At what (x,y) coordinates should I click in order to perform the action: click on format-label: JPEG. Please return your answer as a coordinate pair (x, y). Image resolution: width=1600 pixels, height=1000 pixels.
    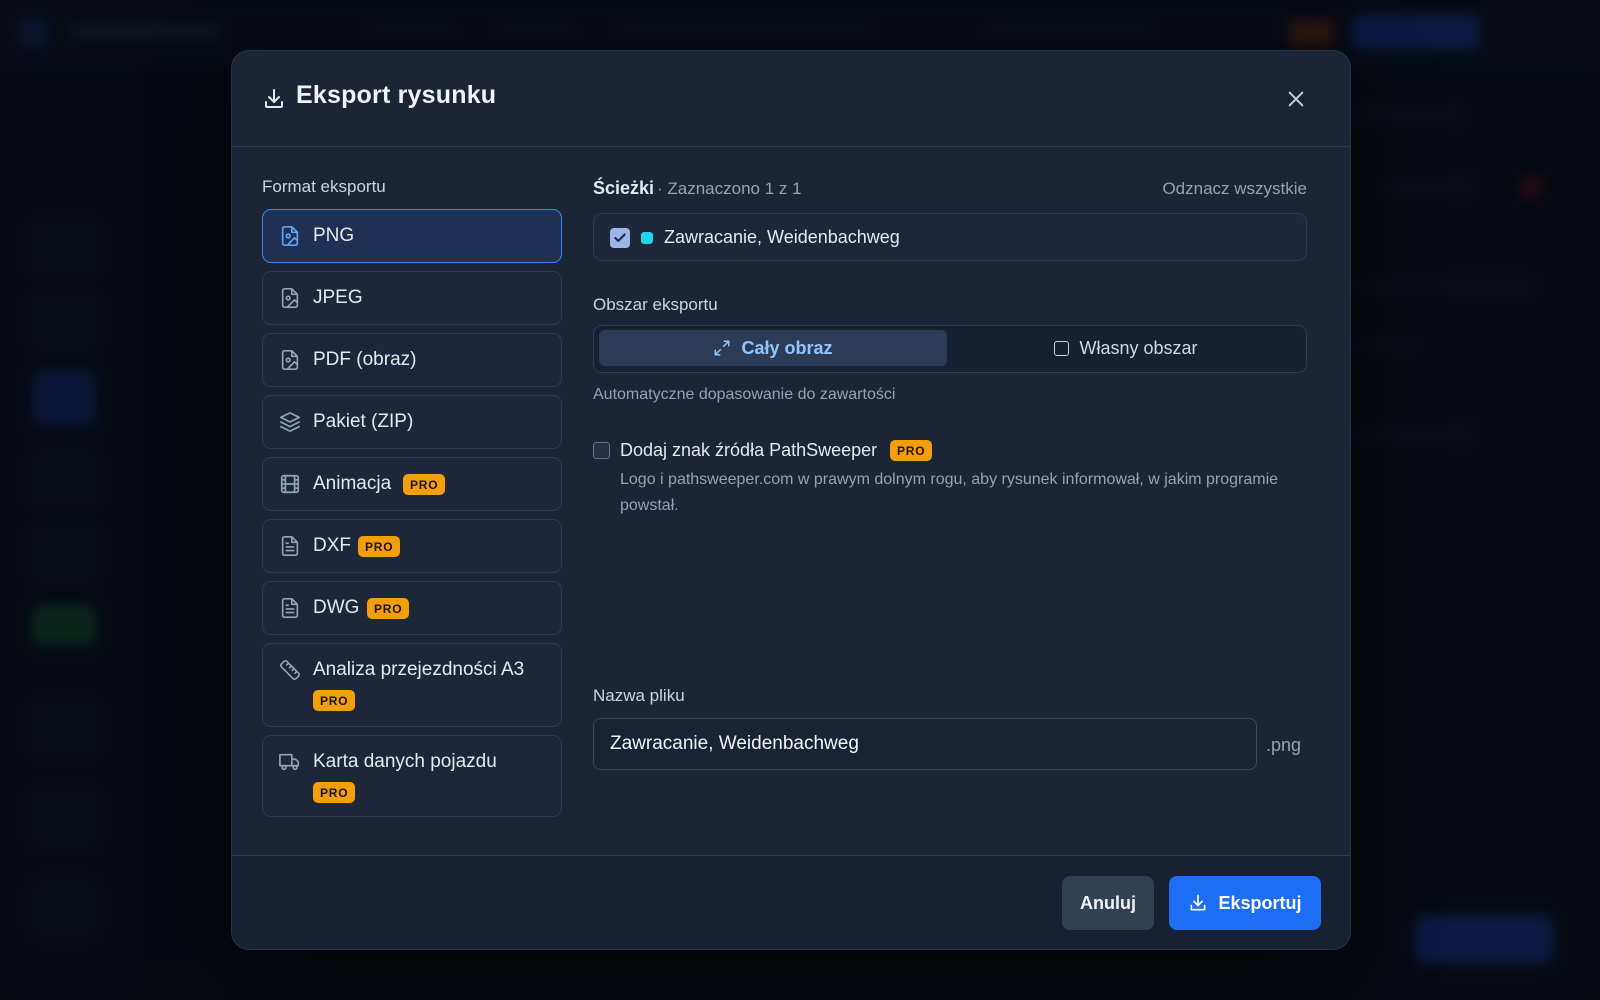
    Looking at the image, I should click on (338, 297).